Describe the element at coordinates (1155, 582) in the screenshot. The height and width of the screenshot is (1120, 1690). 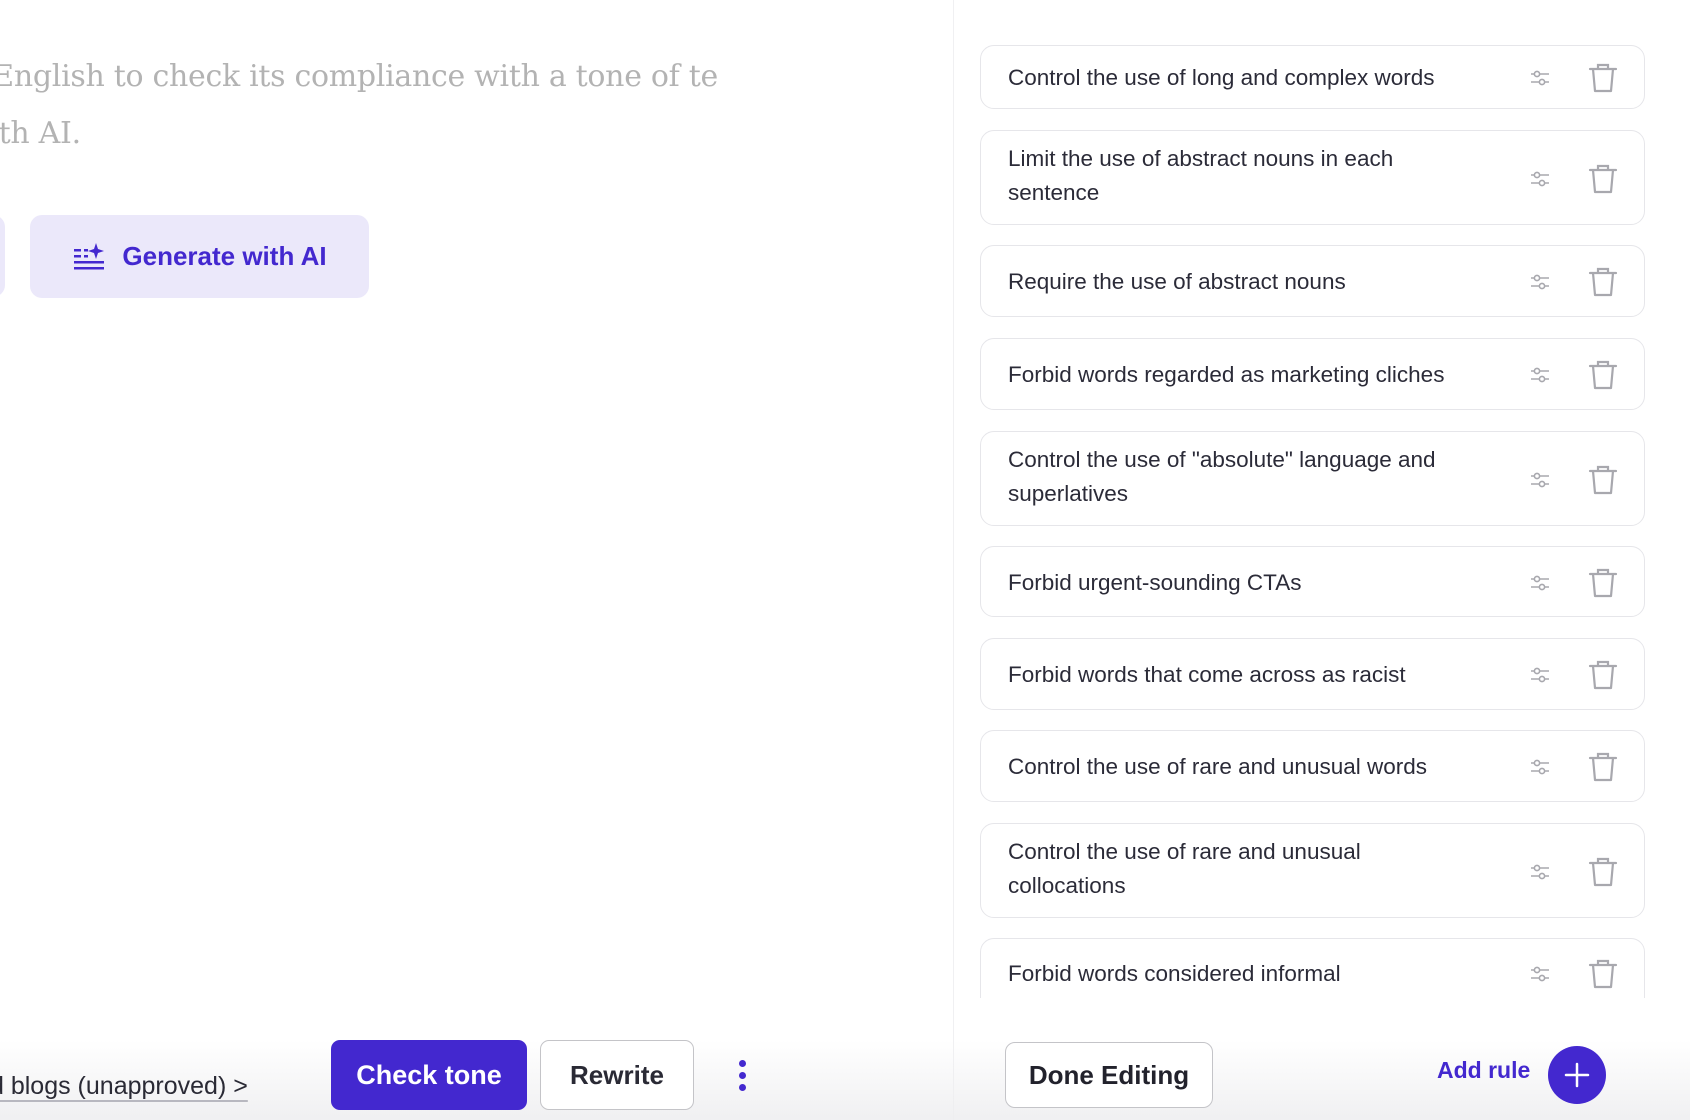
I see `rule-label: Forbid urgent-sounding CTAs` at that location.